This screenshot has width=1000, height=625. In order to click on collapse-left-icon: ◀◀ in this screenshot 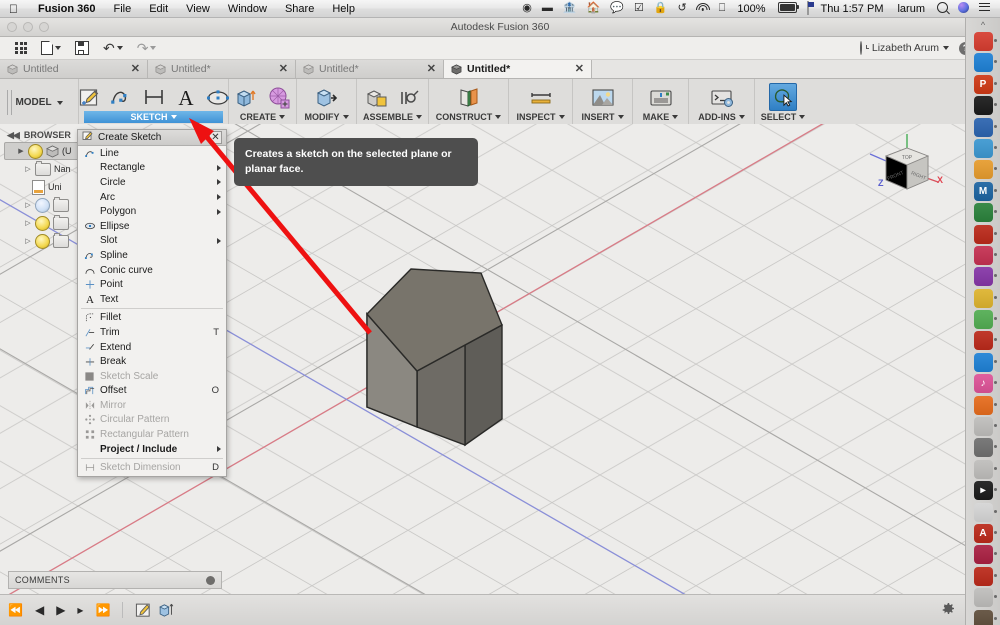, I will do `click(13, 135)`.